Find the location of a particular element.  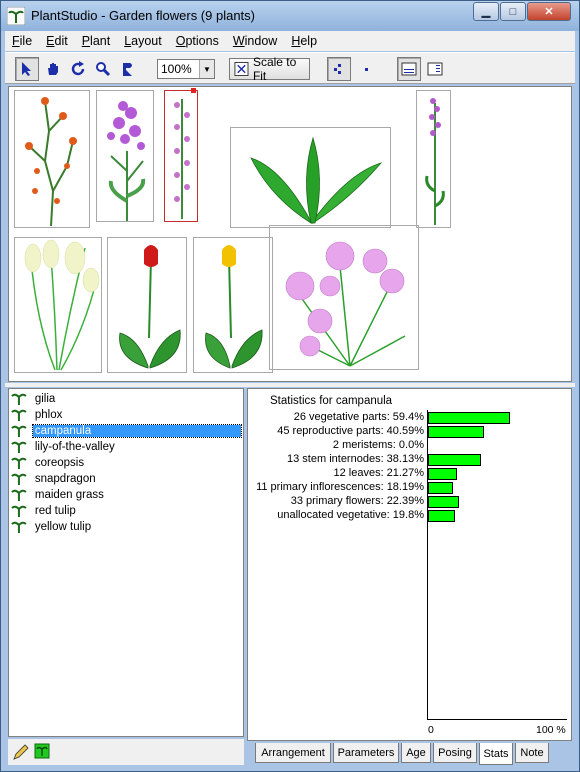

menu-edit: Edit is located at coordinates (57, 41).